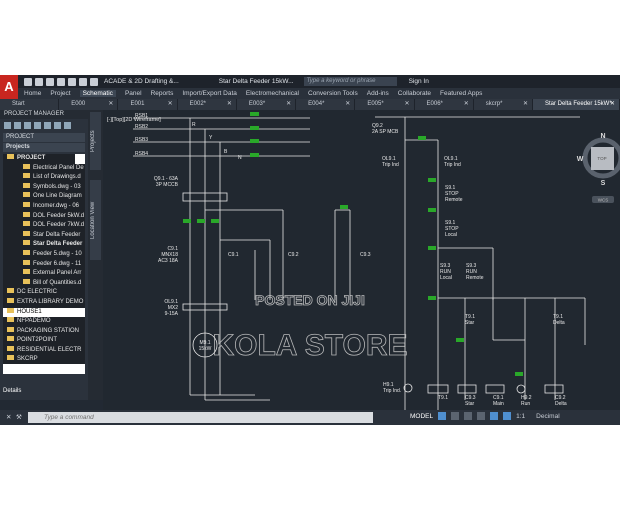 Image resolution: width=620 pixels, height=520 pixels. Describe the element at coordinates (601, 158) in the screenshot. I see `viewcube-top: TOP` at that location.